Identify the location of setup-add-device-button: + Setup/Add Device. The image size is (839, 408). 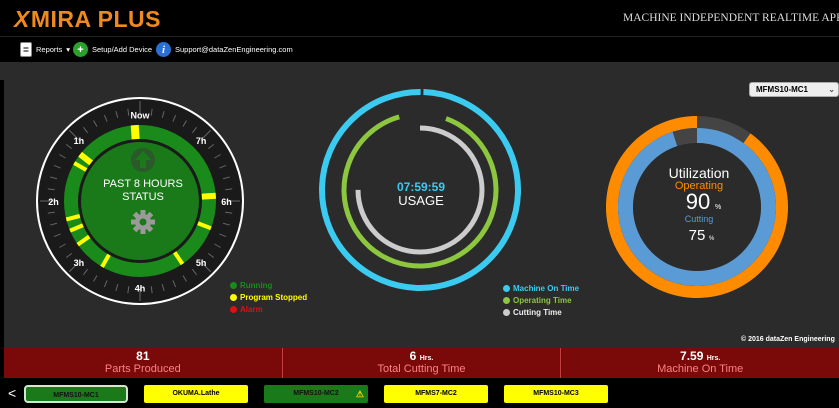
(112, 49).